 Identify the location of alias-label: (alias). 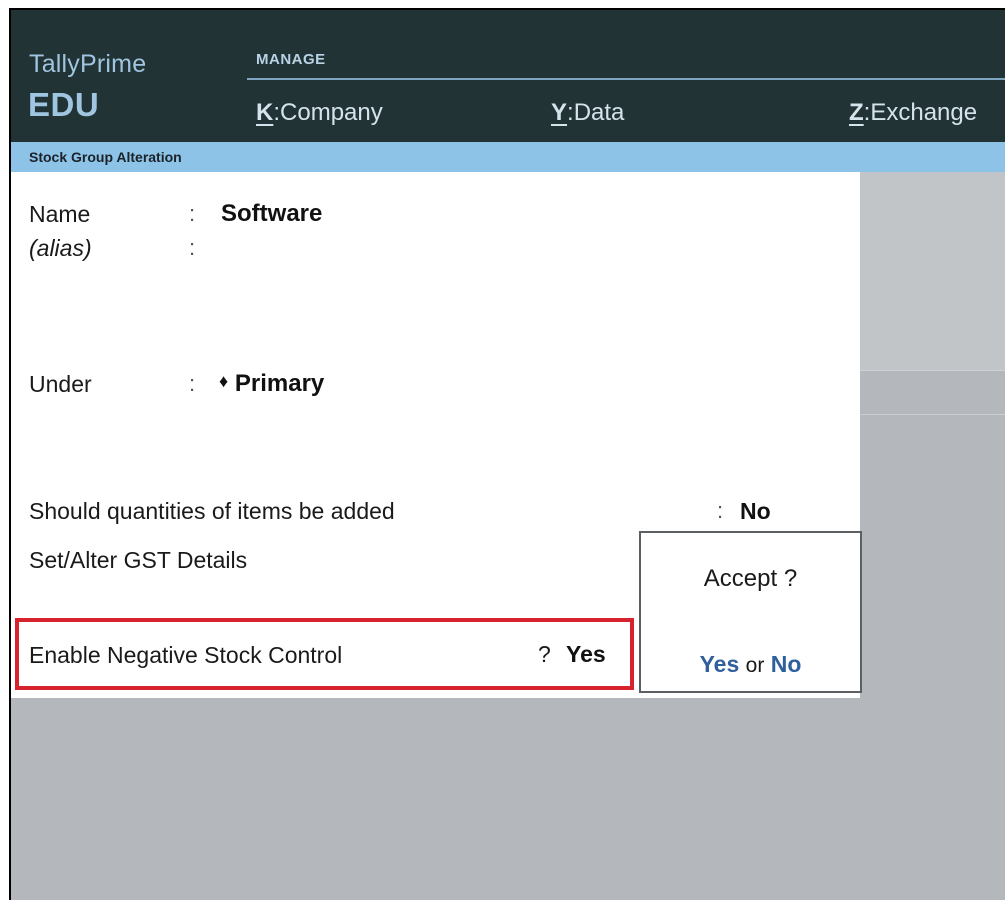
(60, 248).